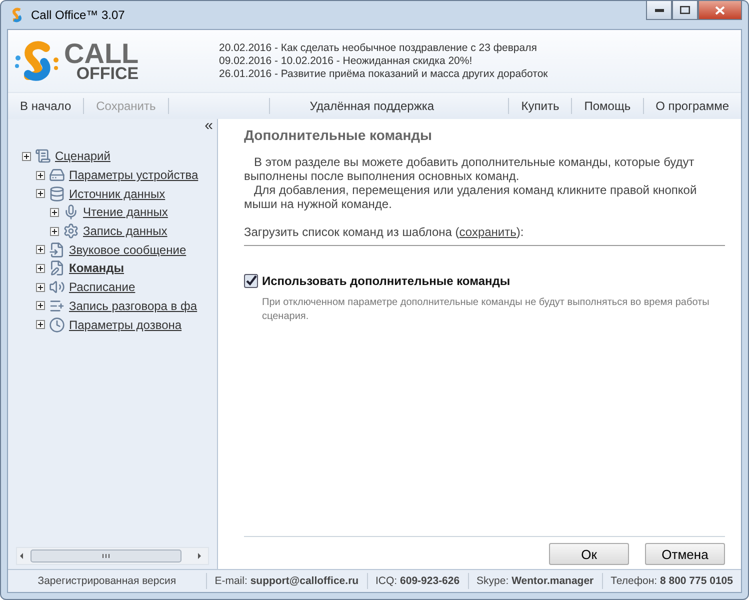 The width and height of the screenshot is (749, 600). Describe the element at coordinates (125, 325) in the screenshot. I see `tree-item: Параметры дозвона` at that location.